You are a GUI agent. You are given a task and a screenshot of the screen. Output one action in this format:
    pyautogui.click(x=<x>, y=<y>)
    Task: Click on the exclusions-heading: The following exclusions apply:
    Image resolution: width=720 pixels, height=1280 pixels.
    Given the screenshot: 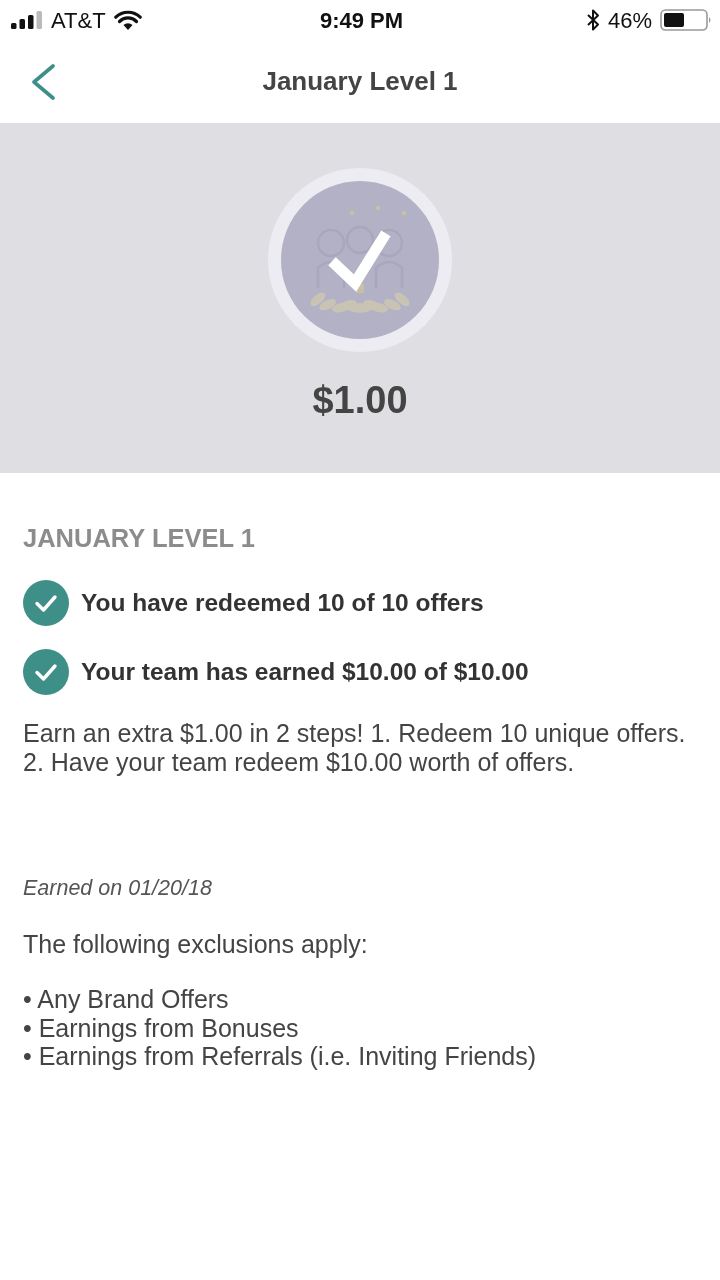 What is the action you would take?
    pyautogui.click(x=196, y=944)
    